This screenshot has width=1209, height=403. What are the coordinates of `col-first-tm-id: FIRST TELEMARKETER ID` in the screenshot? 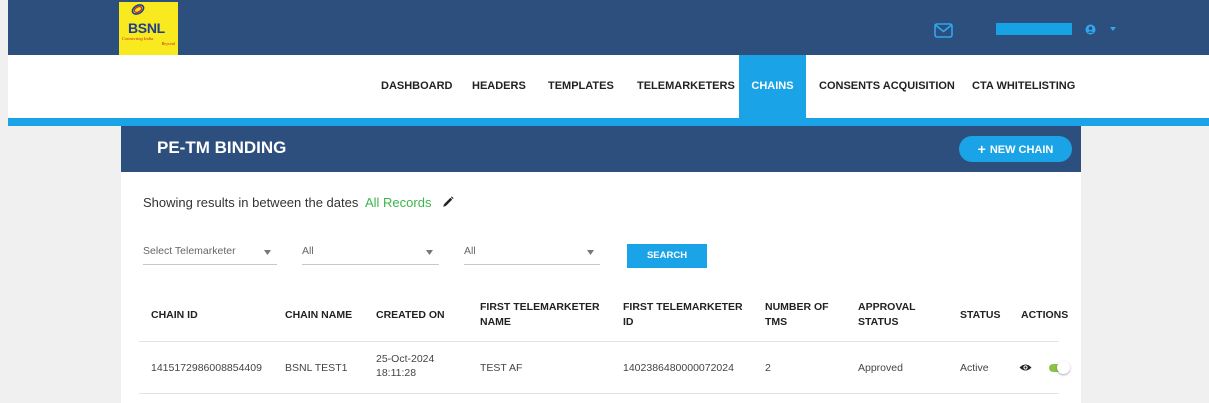 It's located at (683, 315).